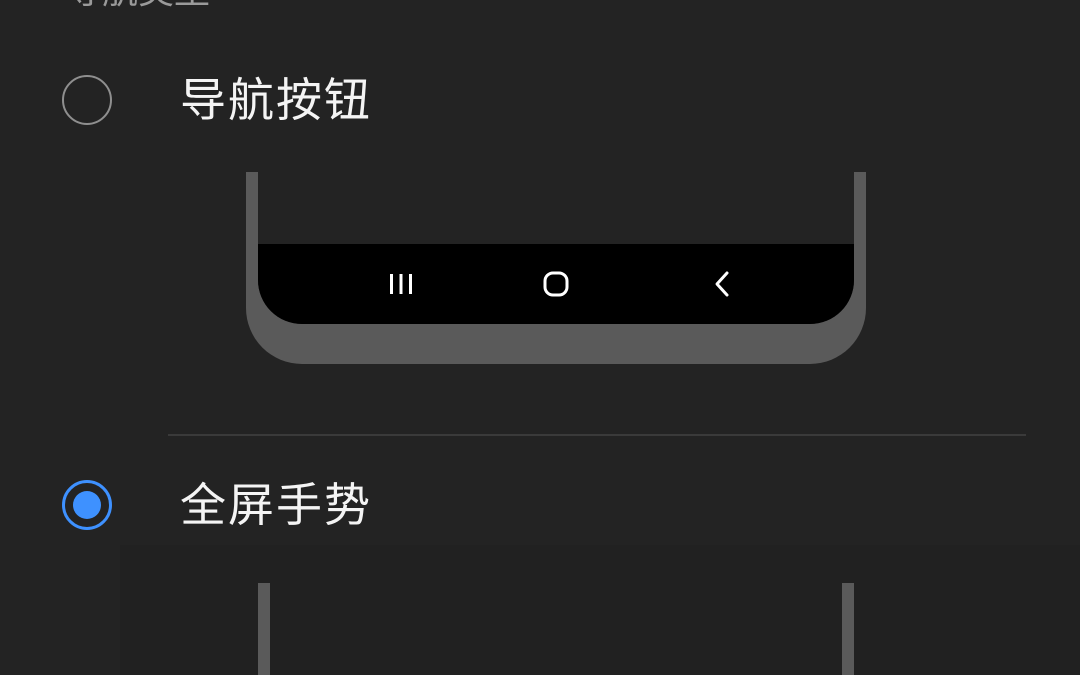 The height and width of the screenshot is (675, 1080). What do you see at coordinates (556, 629) in the screenshot?
I see `gestures-preview-phone` at bounding box center [556, 629].